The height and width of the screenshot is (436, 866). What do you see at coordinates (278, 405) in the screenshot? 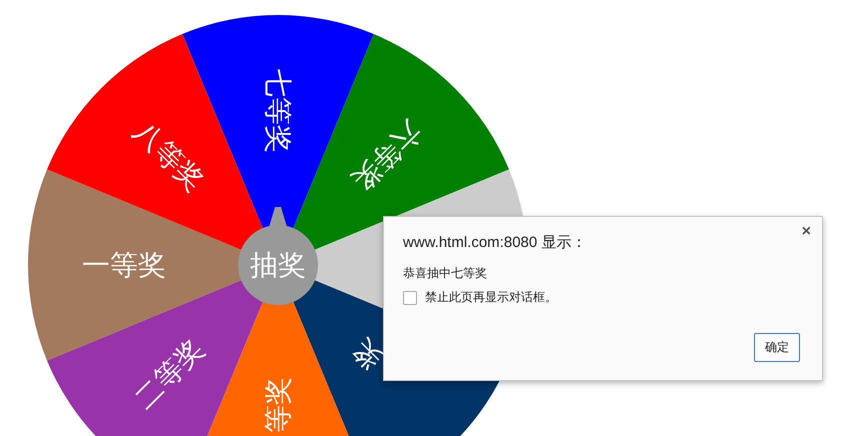
I see `segment-label: 等奖` at bounding box center [278, 405].